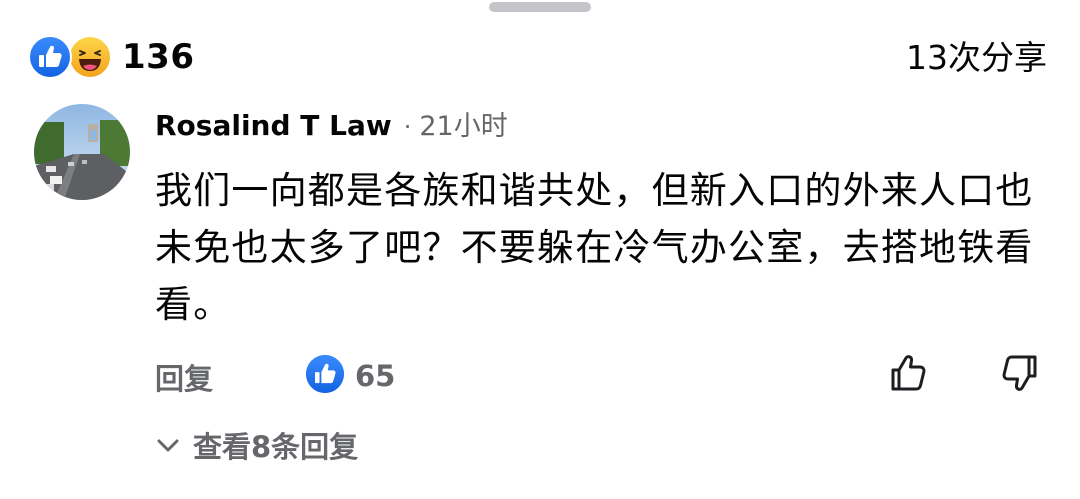 The height and width of the screenshot is (499, 1080). I want to click on comment-timestamp: 21小时, so click(463, 123).